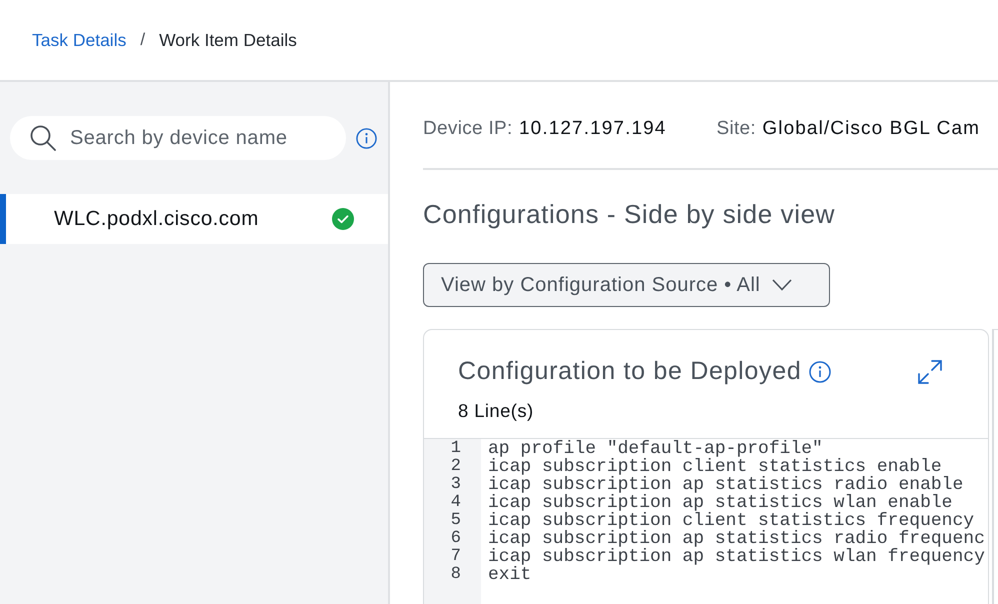 Image resolution: width=998 pixels, height=604 pixels. I want to click on code-line: exit, so click(510, 575).